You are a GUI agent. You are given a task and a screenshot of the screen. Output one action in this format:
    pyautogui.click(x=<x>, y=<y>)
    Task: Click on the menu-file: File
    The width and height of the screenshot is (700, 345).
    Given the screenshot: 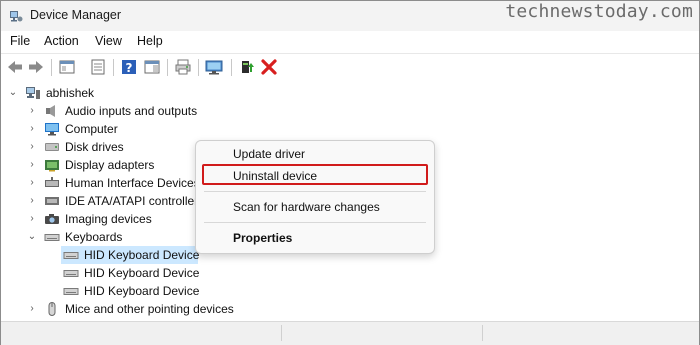 What is the action you would take?
    pyautogui.click(x=20, y=41)
    